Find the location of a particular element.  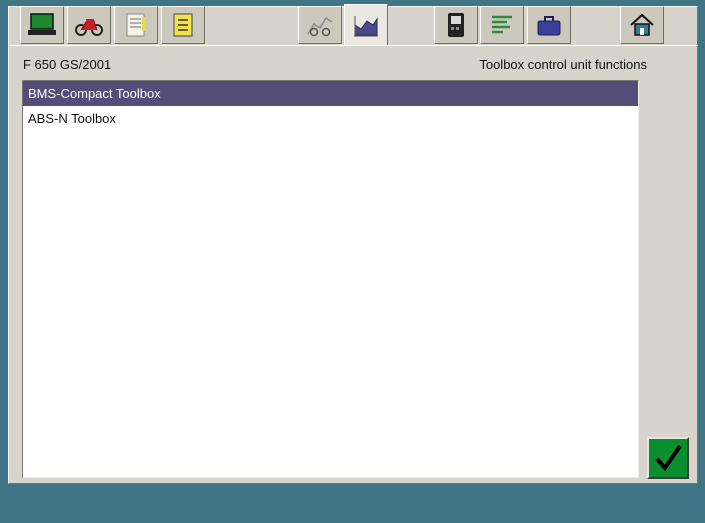

home-icon is located at coordinates (642, 24).